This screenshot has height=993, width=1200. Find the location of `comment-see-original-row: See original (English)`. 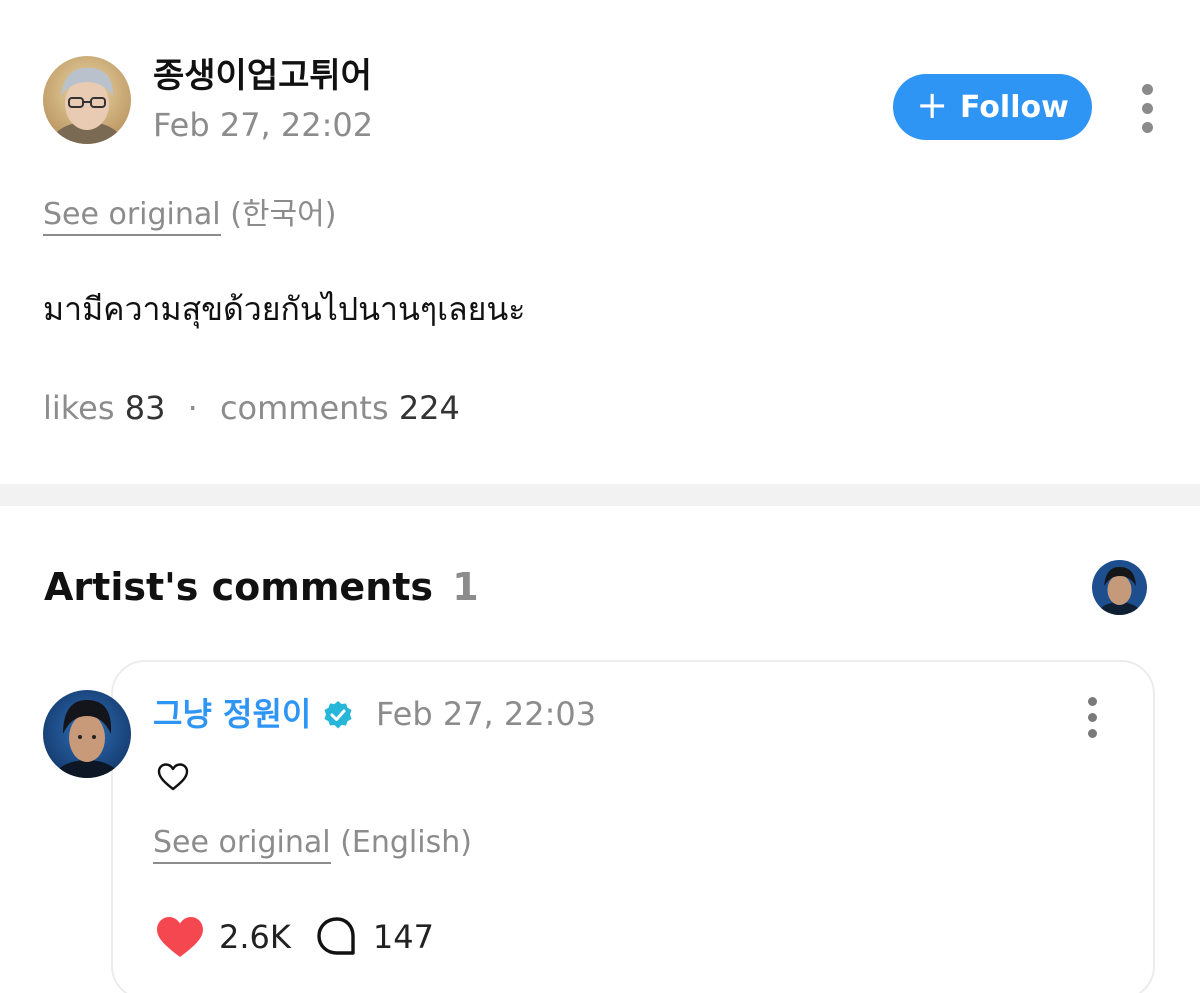

comment-see-original-row: See original (English) is located at coordinates (312, 843).